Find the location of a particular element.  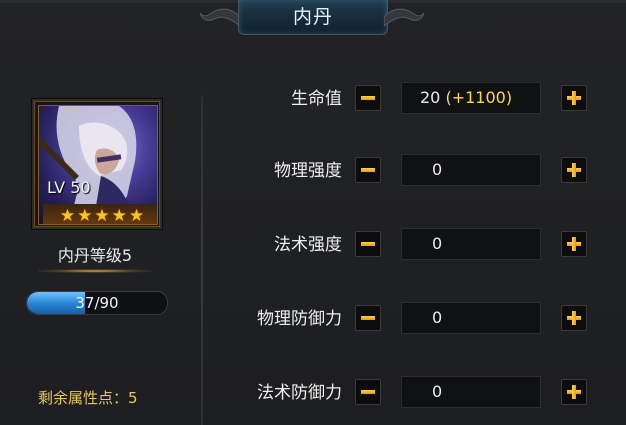

stat-row-magic-str: 法术强度 0 is located at coordinates (410, 245).